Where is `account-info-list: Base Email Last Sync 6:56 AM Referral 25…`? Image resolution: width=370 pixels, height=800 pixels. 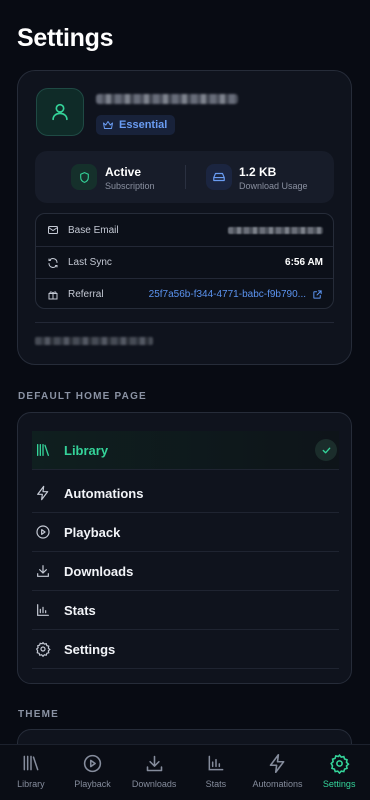
account-info-list: Base Email Last Sync 6:56 AM Referral 25… is located at coordinates (184, 261).